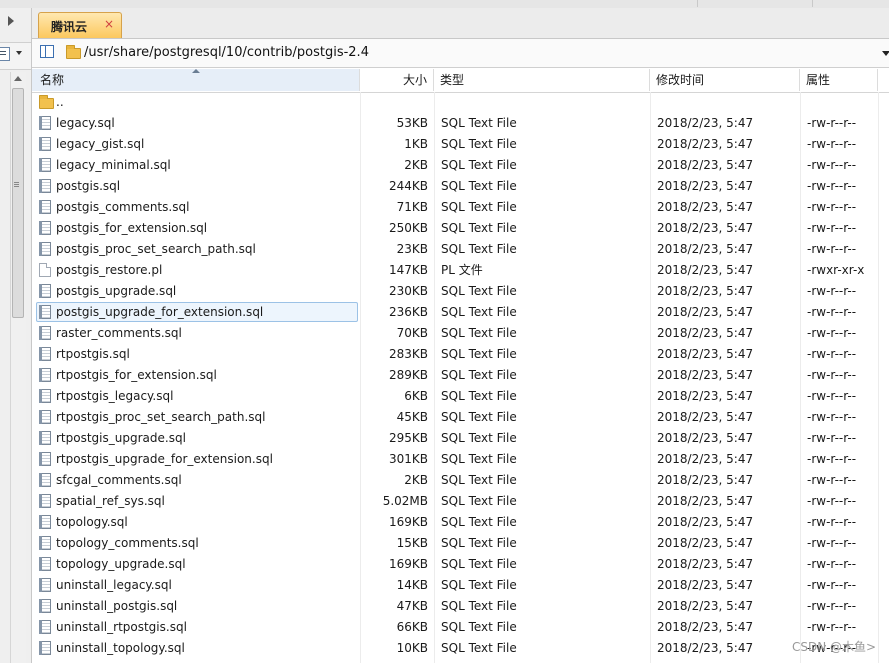  I want to click on panel-toggle-icon, so click(47, 51).